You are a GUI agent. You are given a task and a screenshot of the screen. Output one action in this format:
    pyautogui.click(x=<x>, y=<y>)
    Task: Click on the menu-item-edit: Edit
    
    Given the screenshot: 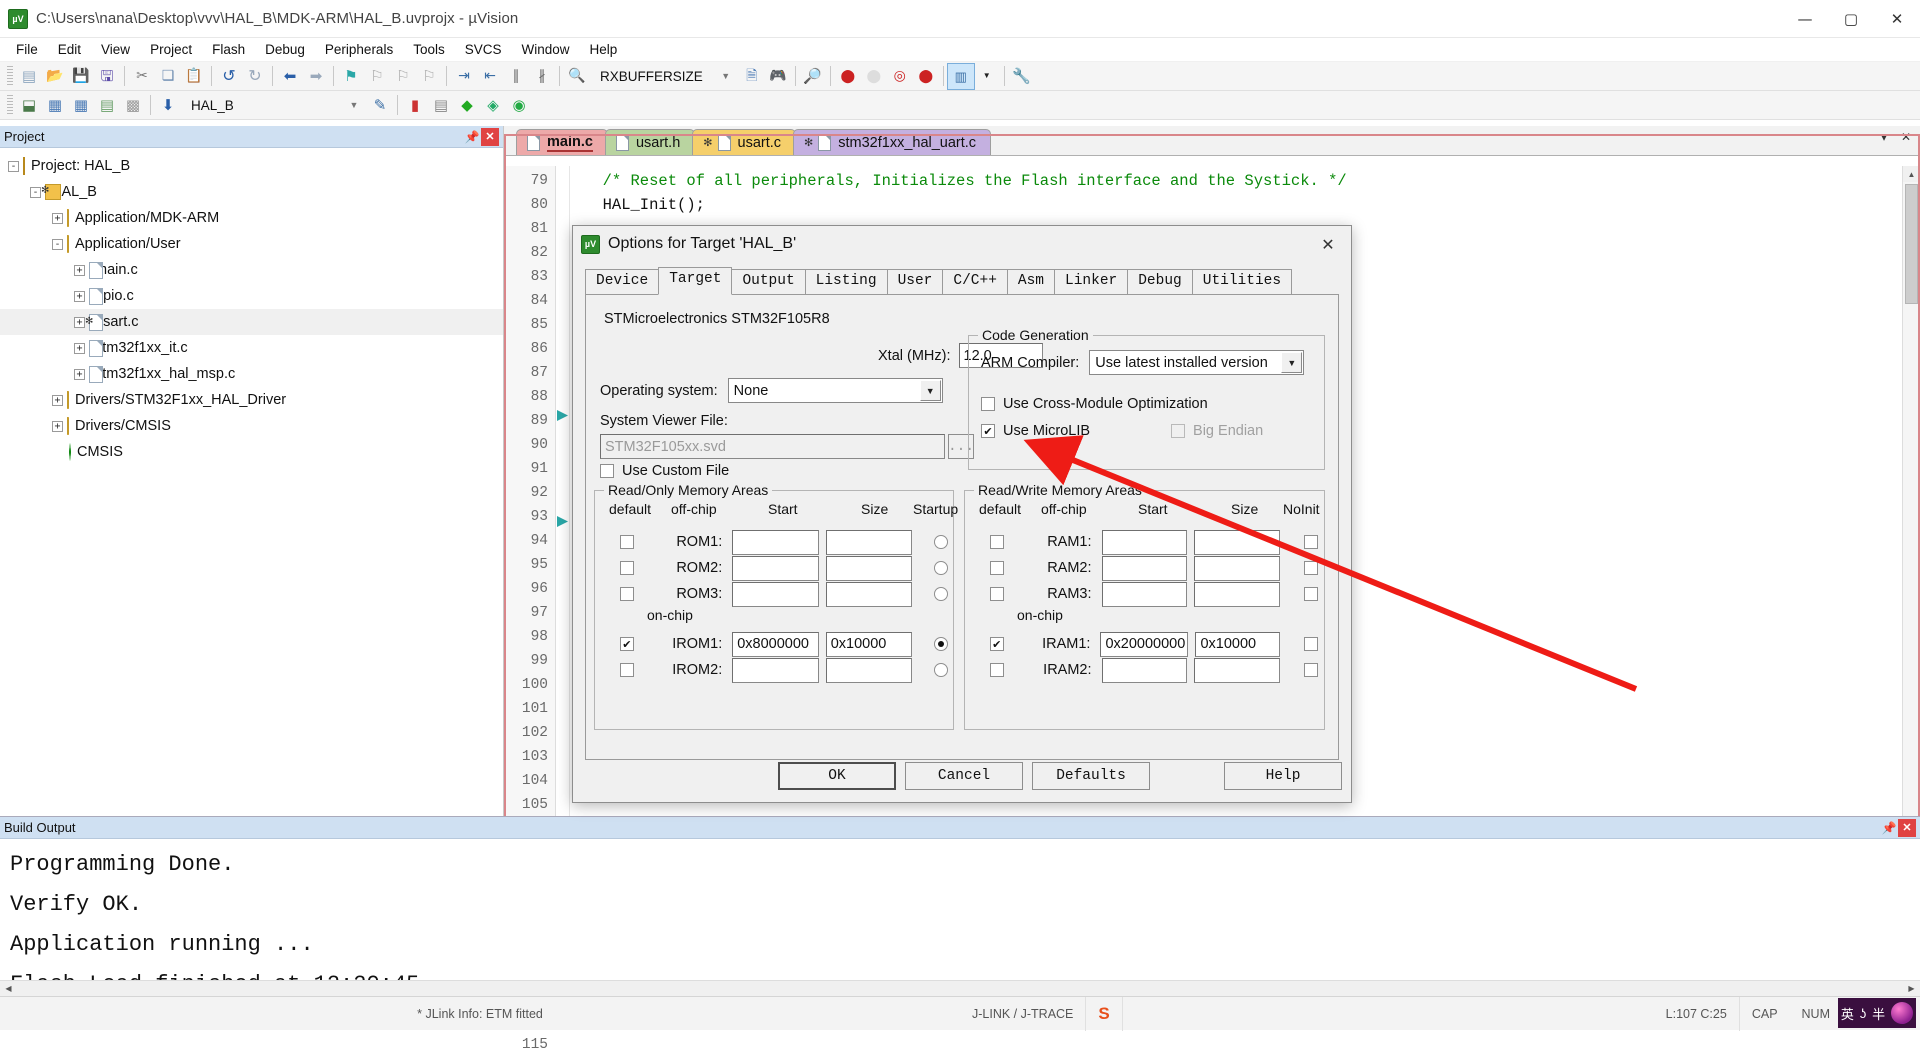 What is the action you would take?
    pyautogui.click(x=69, y=49)
    